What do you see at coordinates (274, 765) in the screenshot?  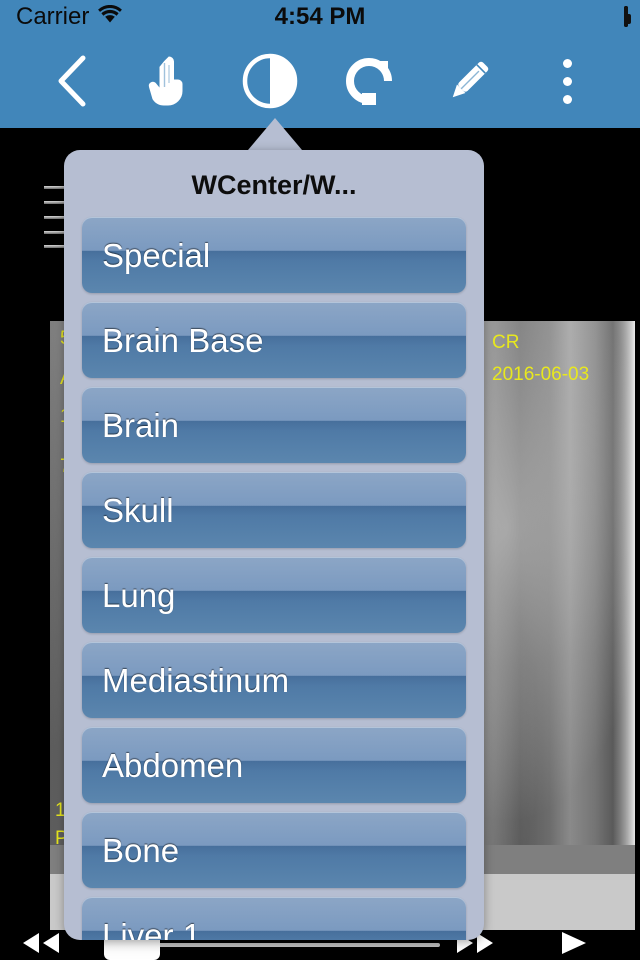 I see `preset-item-abdomen: Abdomen` at bounding box center [274, 765].